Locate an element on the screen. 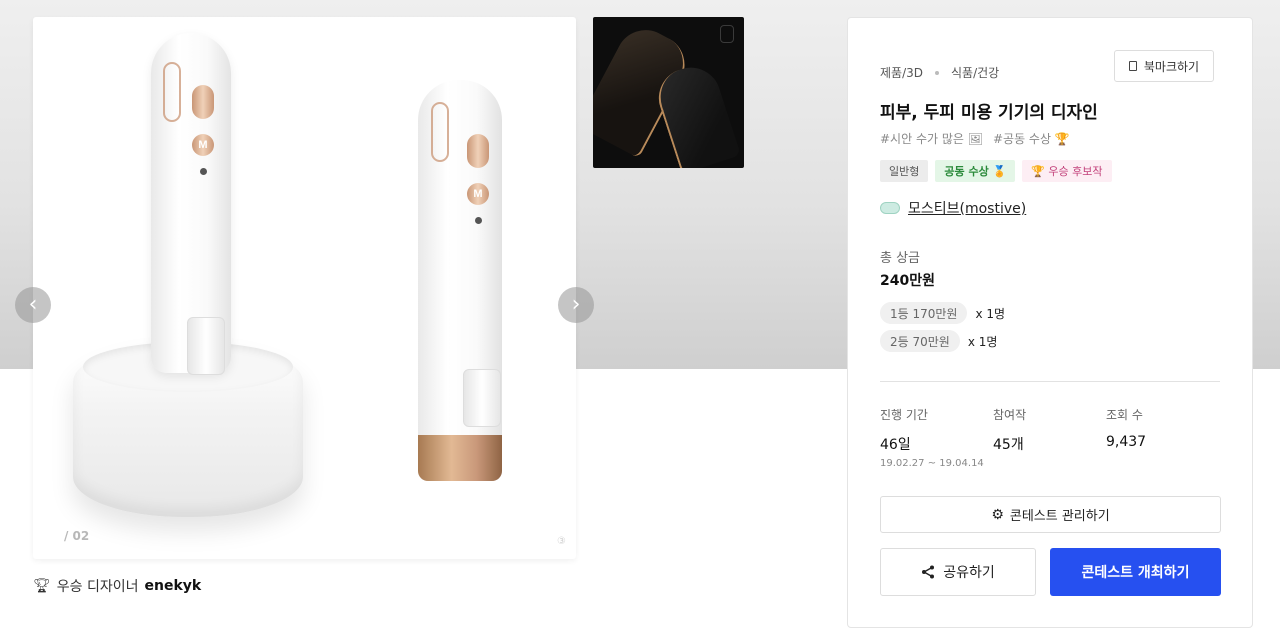  stat-date-range: 19.02.27 ~ 19.04.14 is located at coordinates (932, 463).